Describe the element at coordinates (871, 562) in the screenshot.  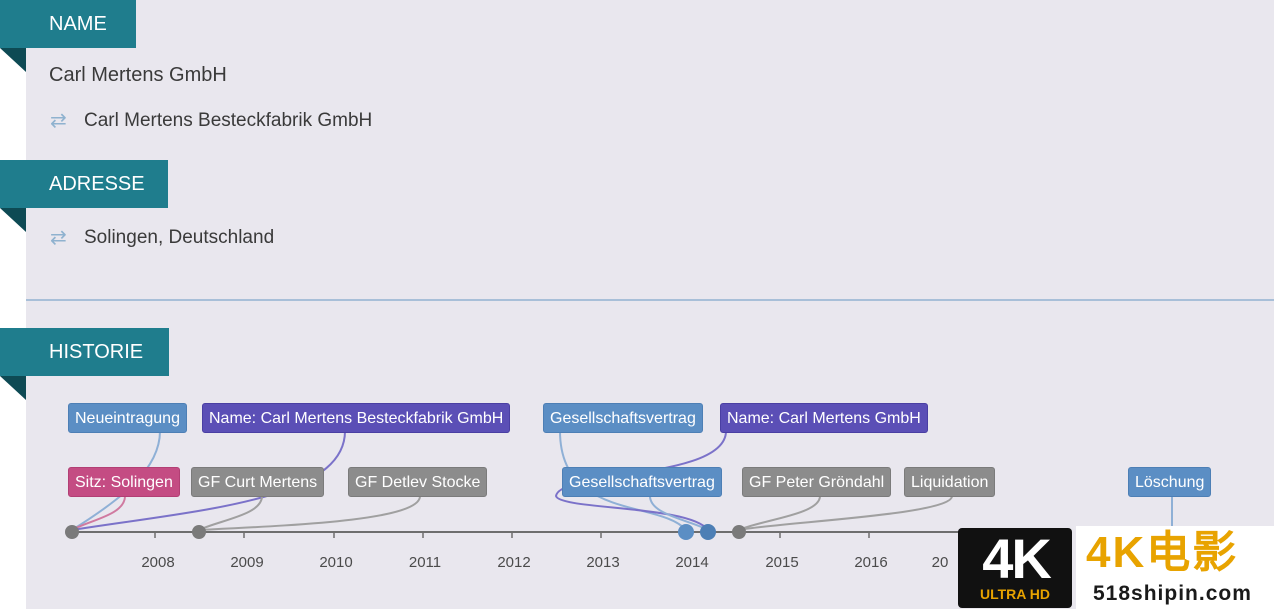
I see `year-label: 2016` at that location.